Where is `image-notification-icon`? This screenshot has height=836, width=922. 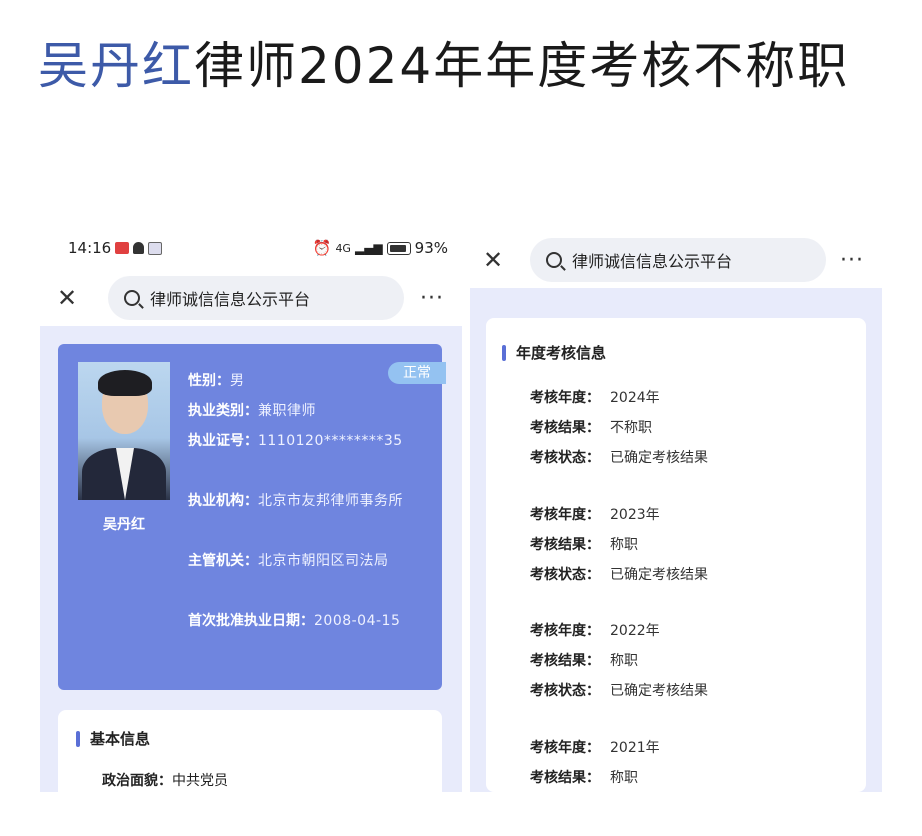 image-notification-icon is located at coordinates (155, 248).